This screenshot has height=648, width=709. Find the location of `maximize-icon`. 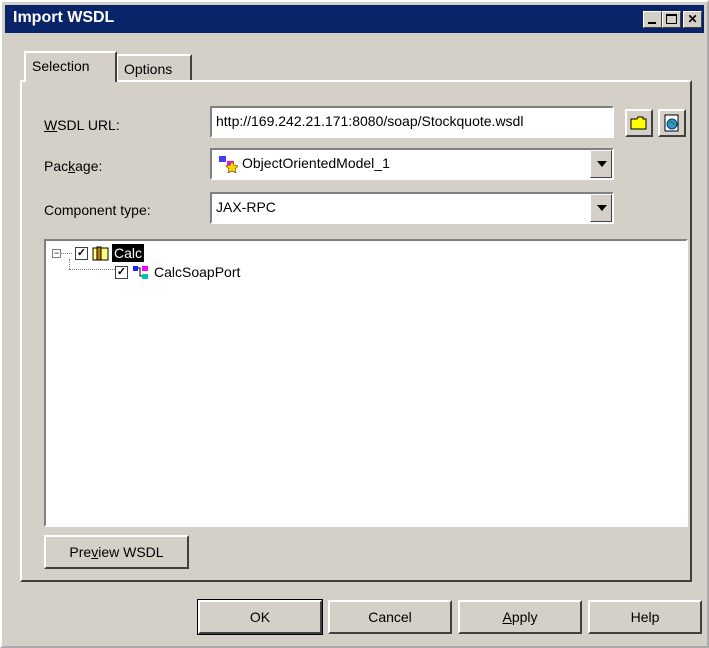

maximize-icon is located at coordinates (671, 19).